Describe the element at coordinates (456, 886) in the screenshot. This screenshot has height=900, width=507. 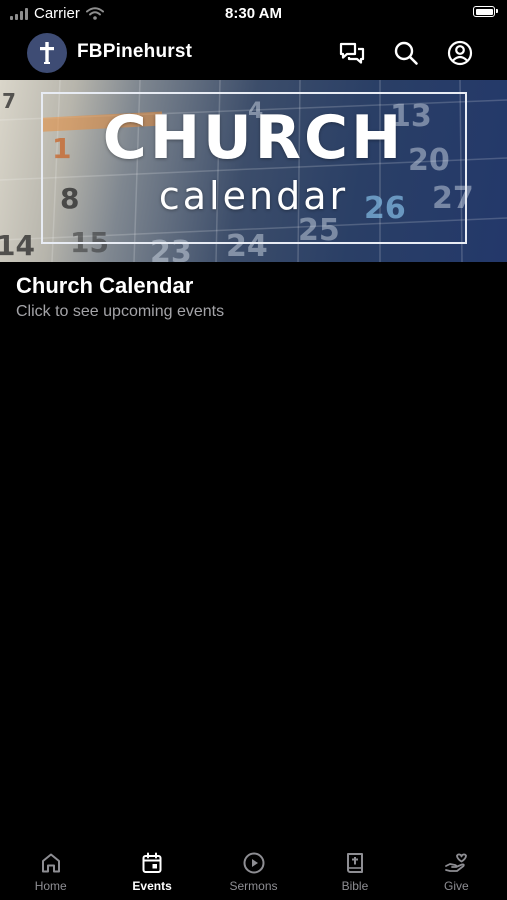
I see `tab-label-give: Give` at that location.